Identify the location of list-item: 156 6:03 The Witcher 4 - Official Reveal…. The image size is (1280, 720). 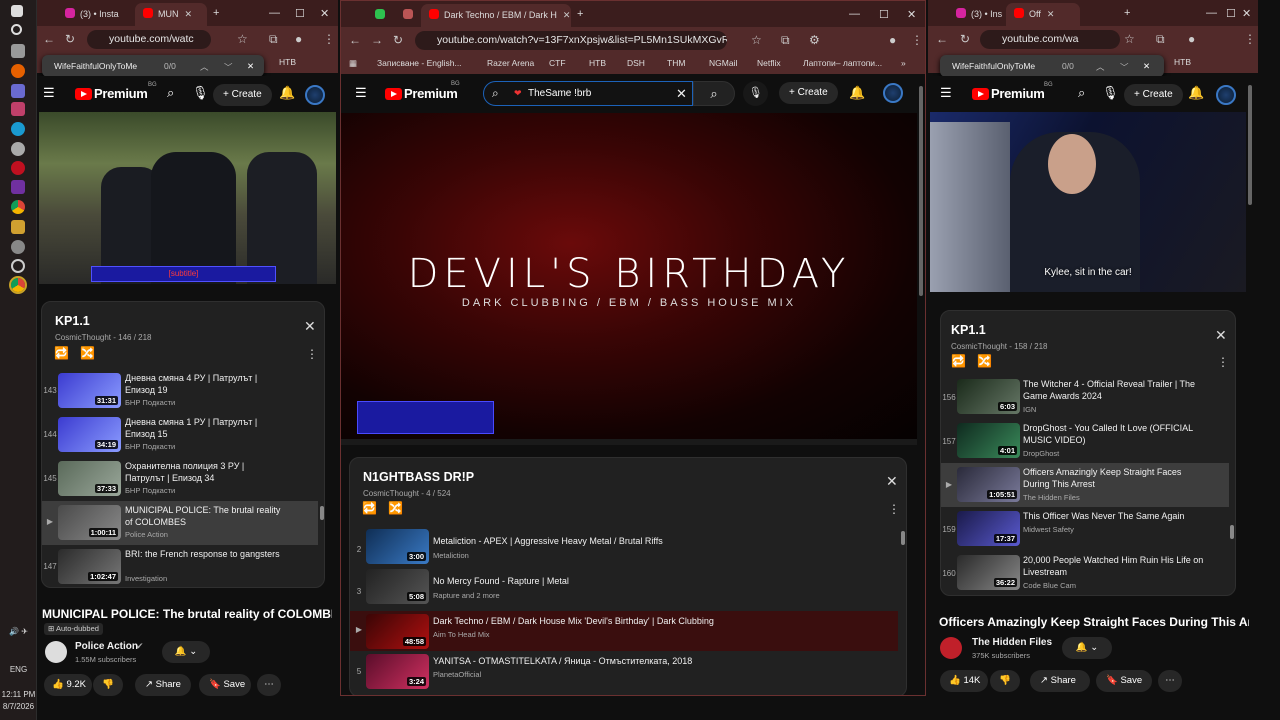
(1085, 397).